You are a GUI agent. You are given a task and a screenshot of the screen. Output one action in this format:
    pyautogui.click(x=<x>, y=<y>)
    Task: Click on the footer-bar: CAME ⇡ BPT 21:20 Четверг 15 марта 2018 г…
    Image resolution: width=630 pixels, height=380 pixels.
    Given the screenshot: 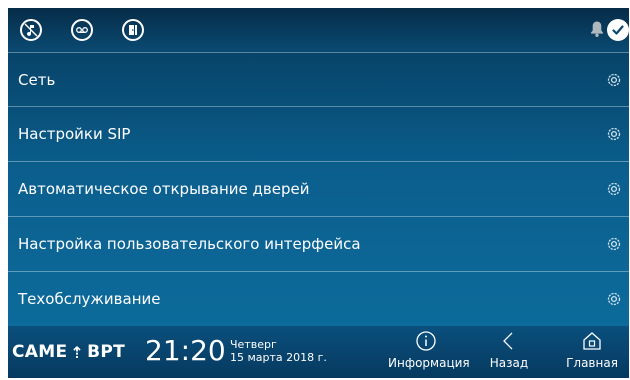 What is the action you would take?
    pyautogui.click(x=318, y=352)
    